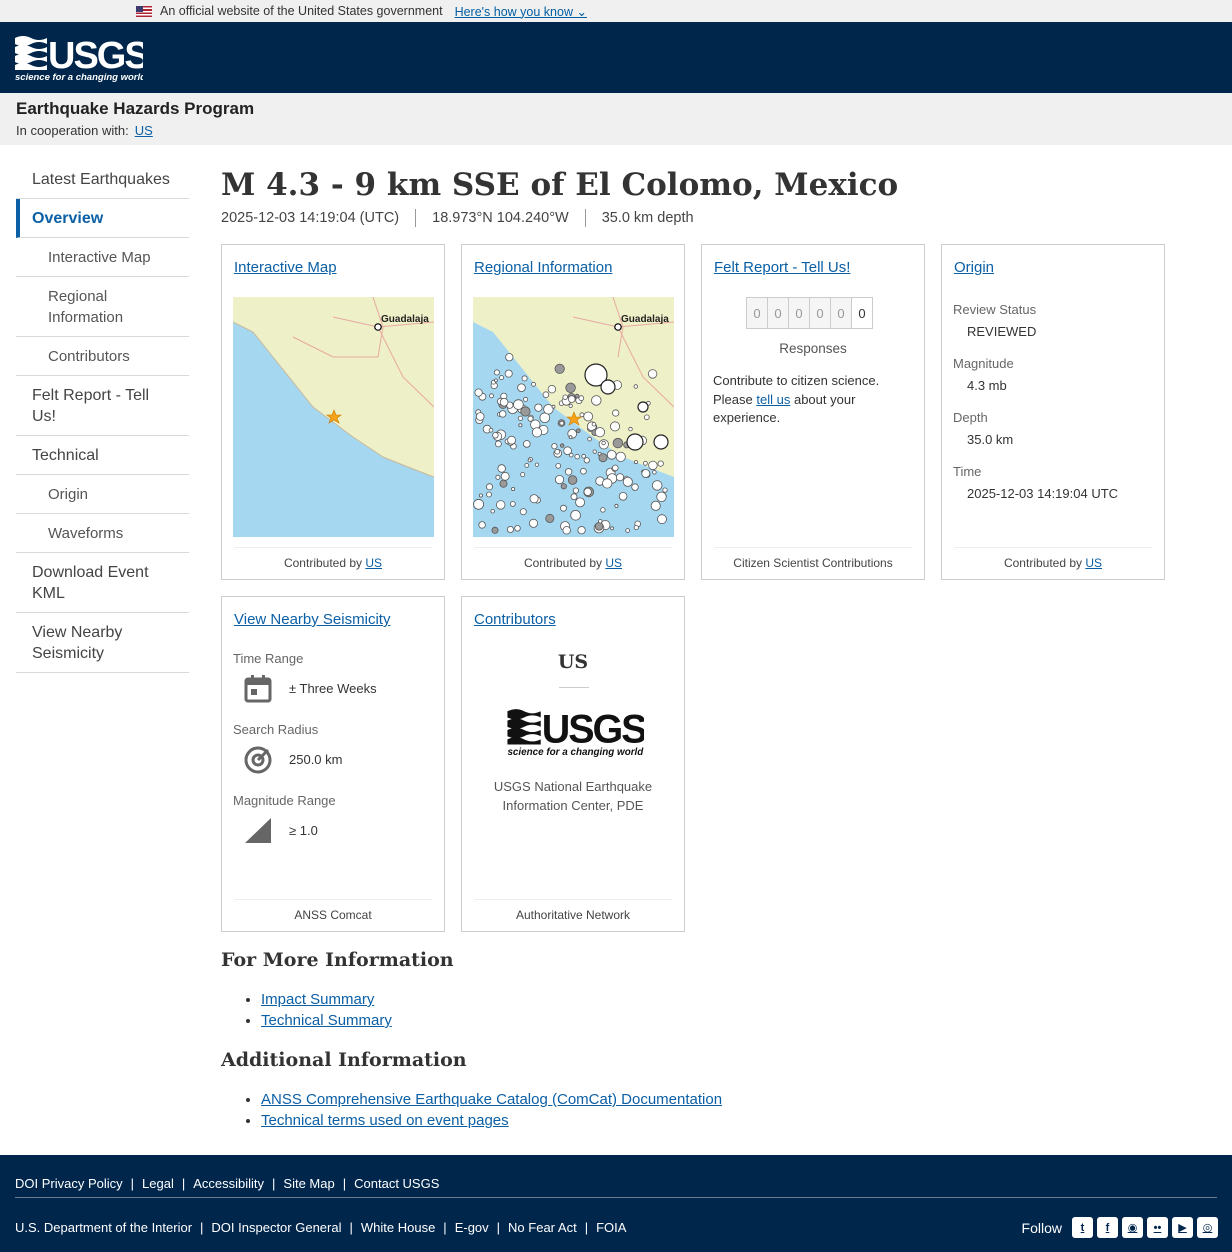 The width and height of the screenshot is (1232, 1252). I want to click on footer-link-no-fear-act: No Fear Act, so click(542, 1227).